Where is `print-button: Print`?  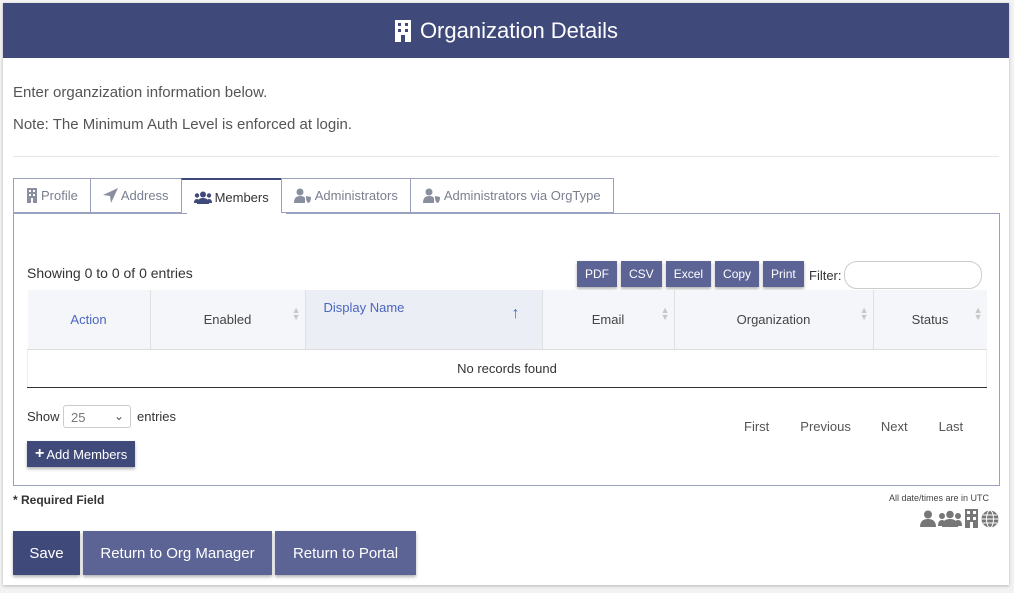 print-button: Print is located at coordinates (783, 274).